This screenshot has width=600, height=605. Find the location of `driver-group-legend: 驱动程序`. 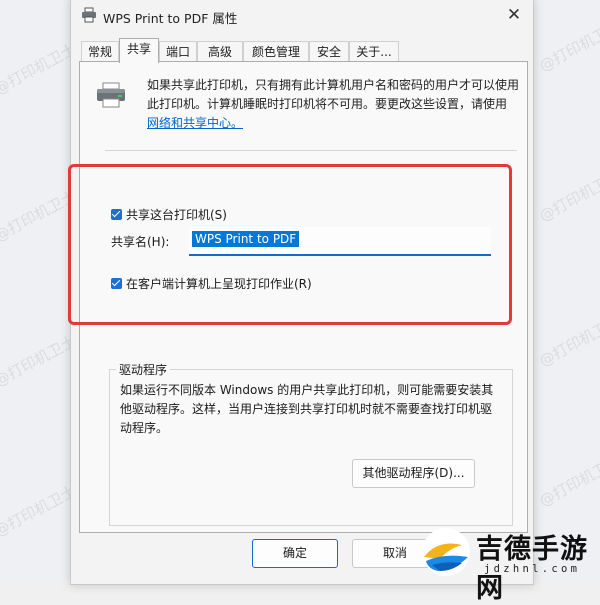

driver-group-legend: 驱动程序 is located at coordinates (143, 369).